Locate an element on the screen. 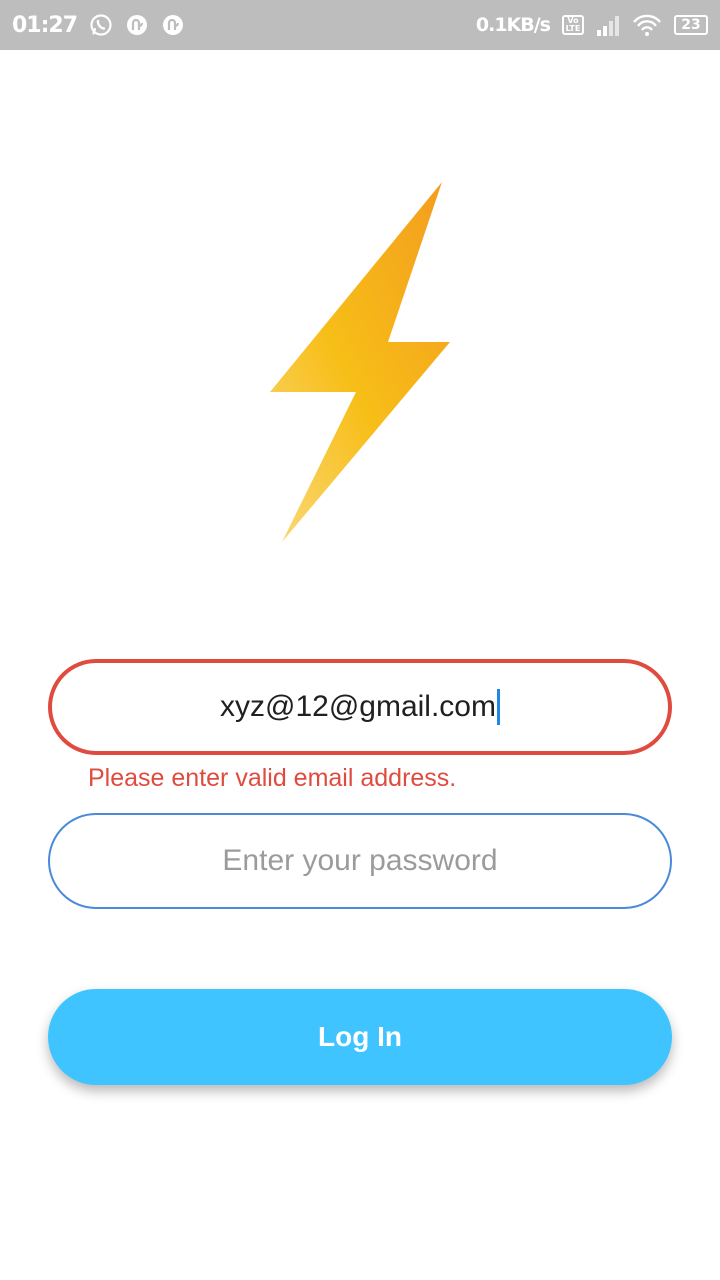  wifi-icon is located at coordinates (647, 25).